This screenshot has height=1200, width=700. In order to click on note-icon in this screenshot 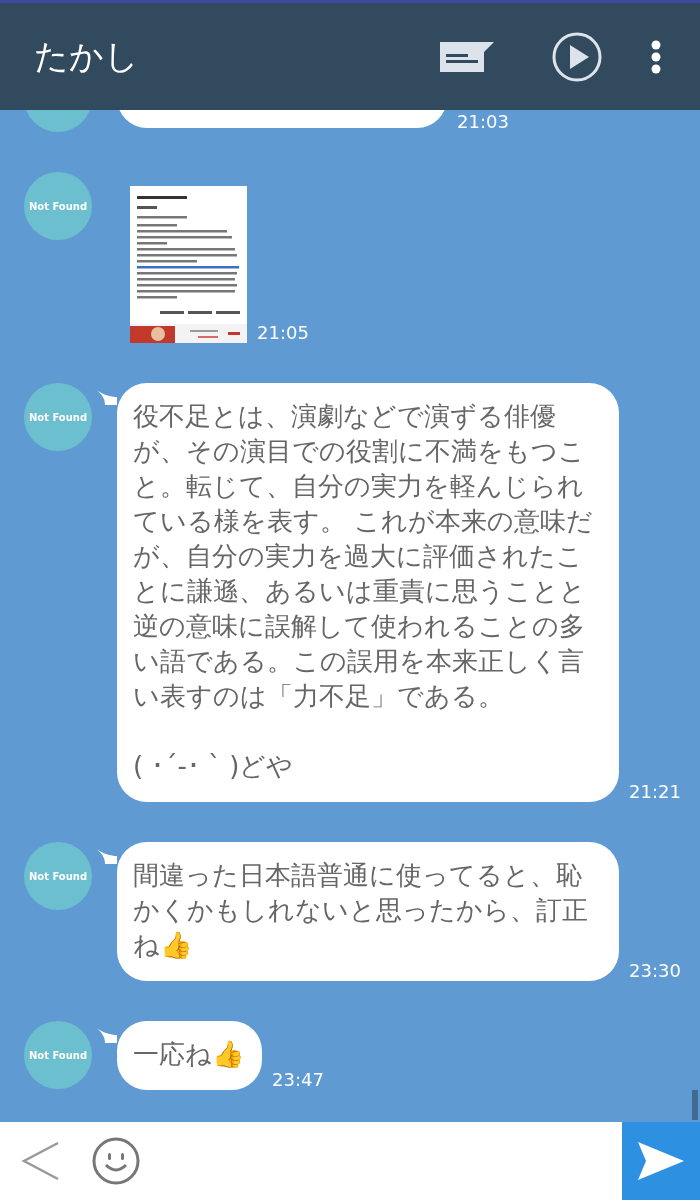, I will do `click(467, 56)`.